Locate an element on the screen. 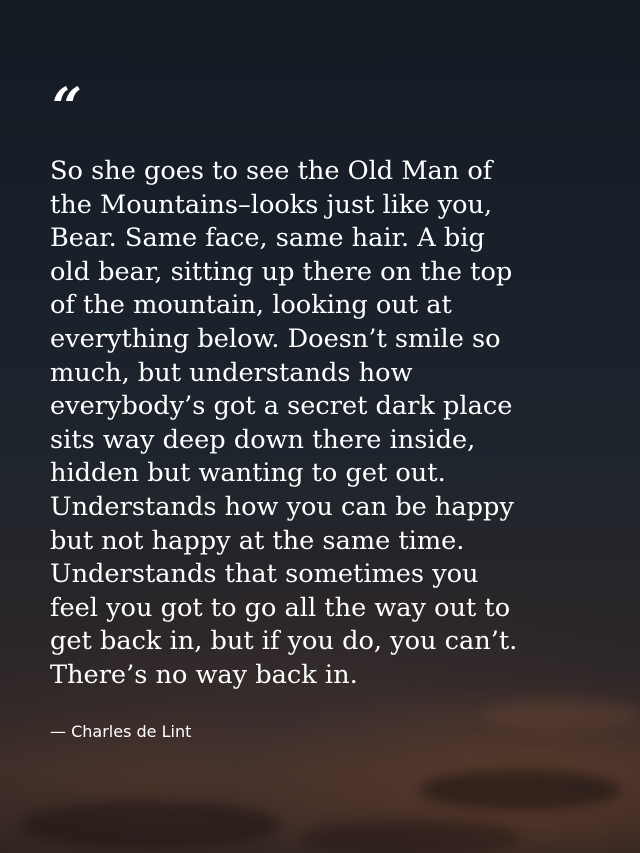  quote-author: — Charles de Lint is located at coordinates (121, 731).